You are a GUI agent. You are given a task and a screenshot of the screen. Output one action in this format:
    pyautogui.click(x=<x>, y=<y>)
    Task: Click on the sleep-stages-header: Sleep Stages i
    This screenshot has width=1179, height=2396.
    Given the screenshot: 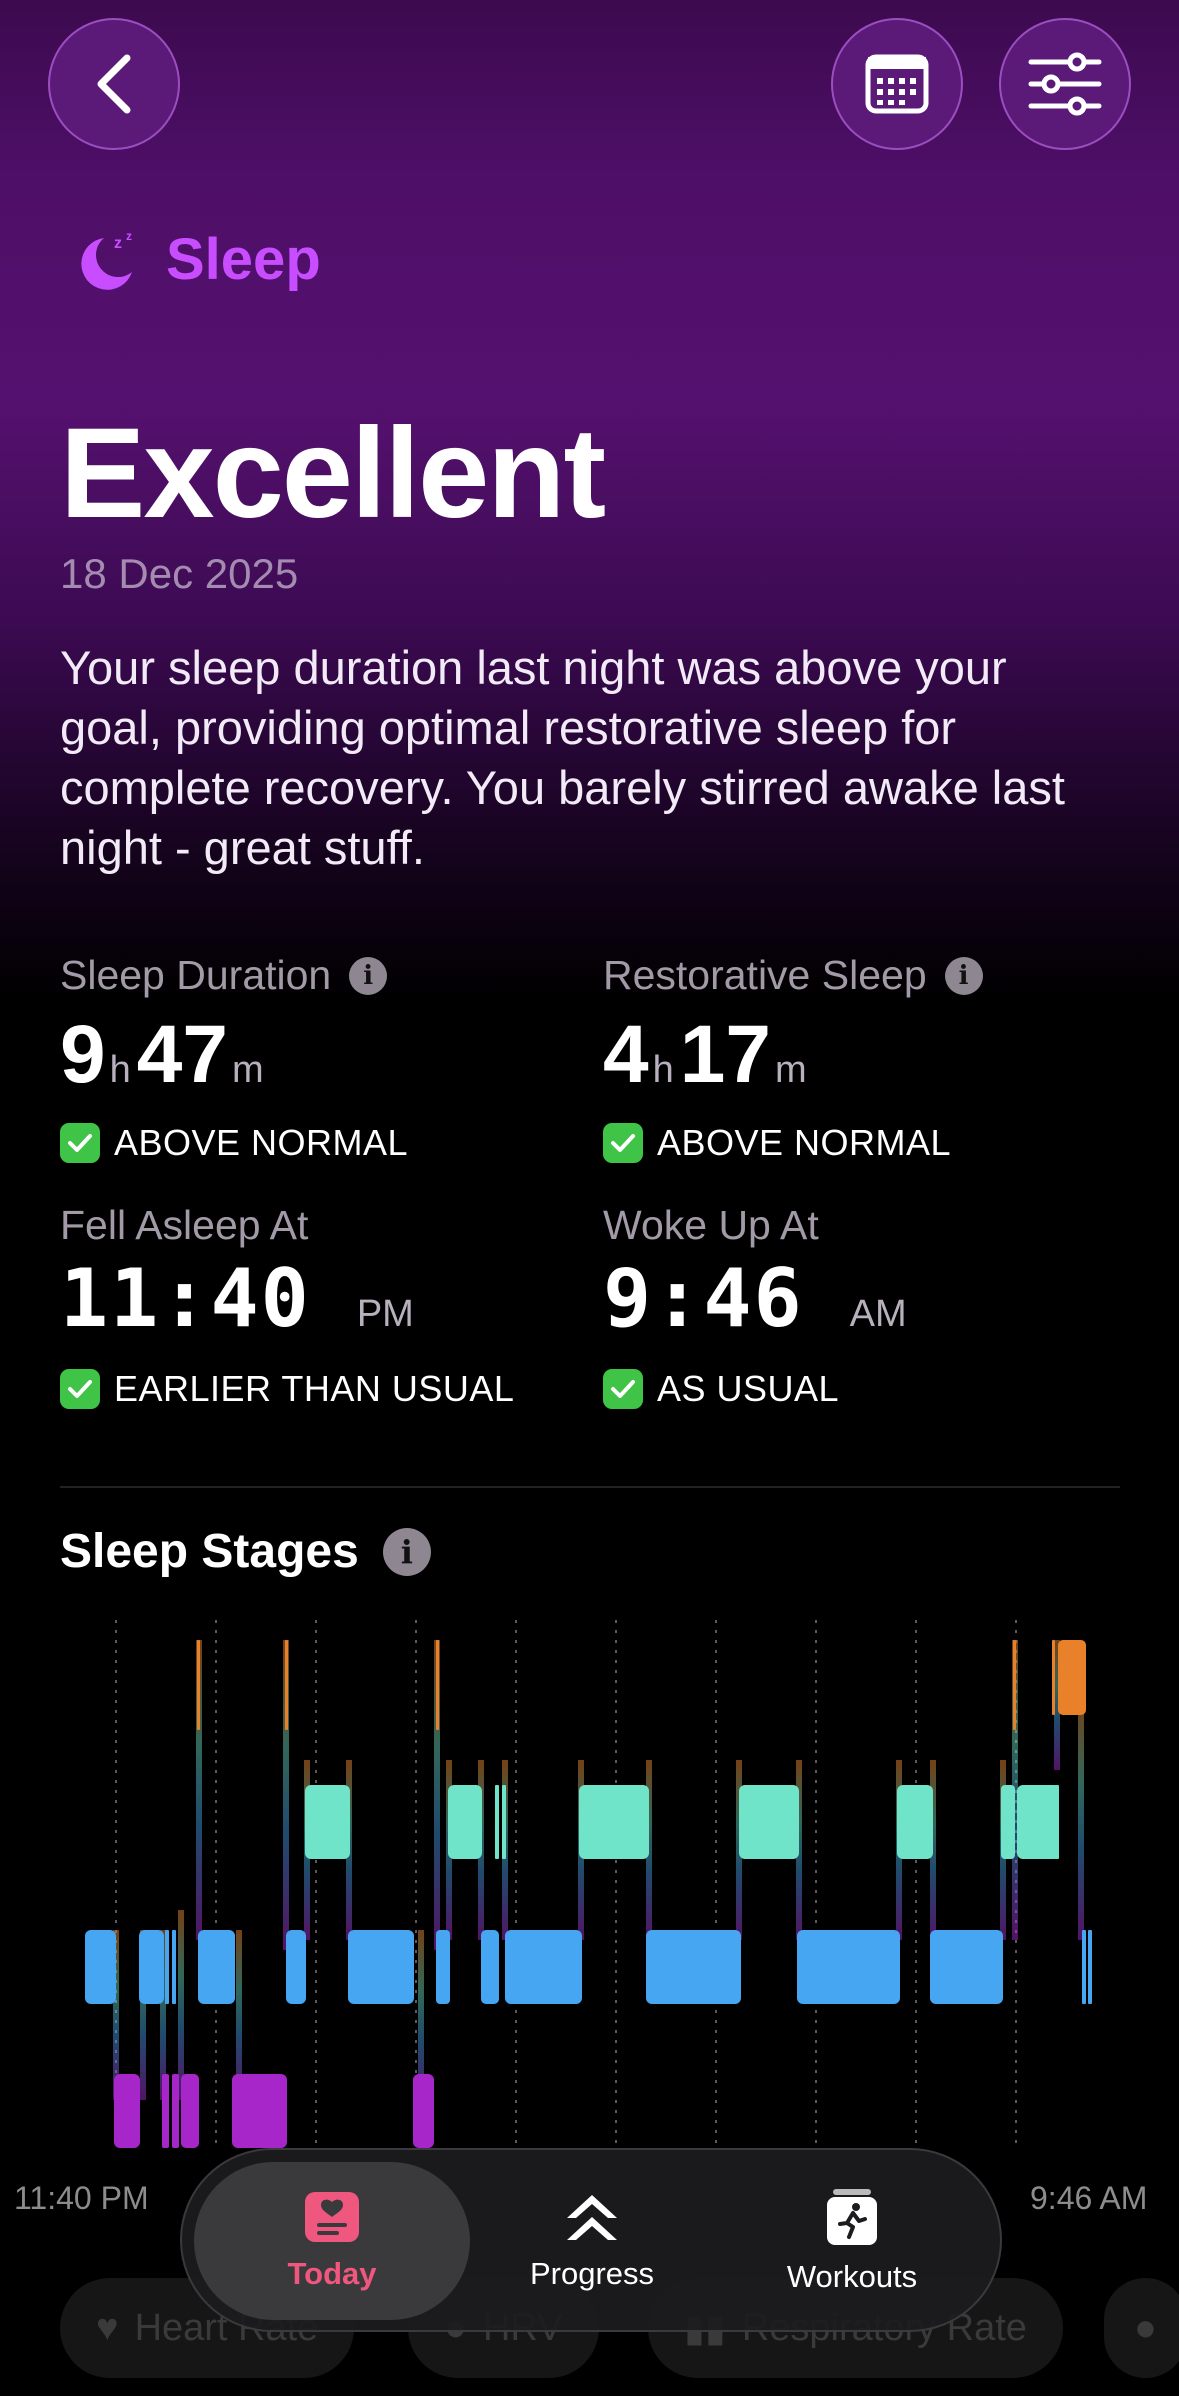 What is the action you would take?
    pyautogui.click(x=245, y=1551)
    